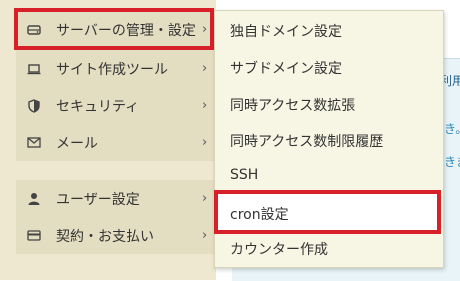 The image size is (460, 281). Describe the element at coordinates (116, 171) in the screenshot. I see `sidebar-divider` at that location.